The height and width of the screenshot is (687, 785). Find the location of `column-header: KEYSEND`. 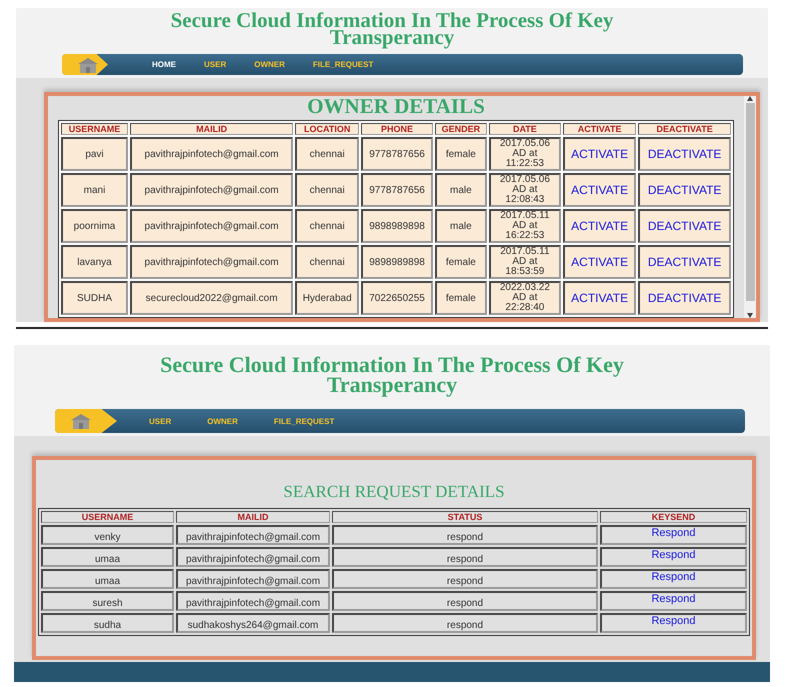

column-header: KEYSEND is located at coordinates (673, 517).